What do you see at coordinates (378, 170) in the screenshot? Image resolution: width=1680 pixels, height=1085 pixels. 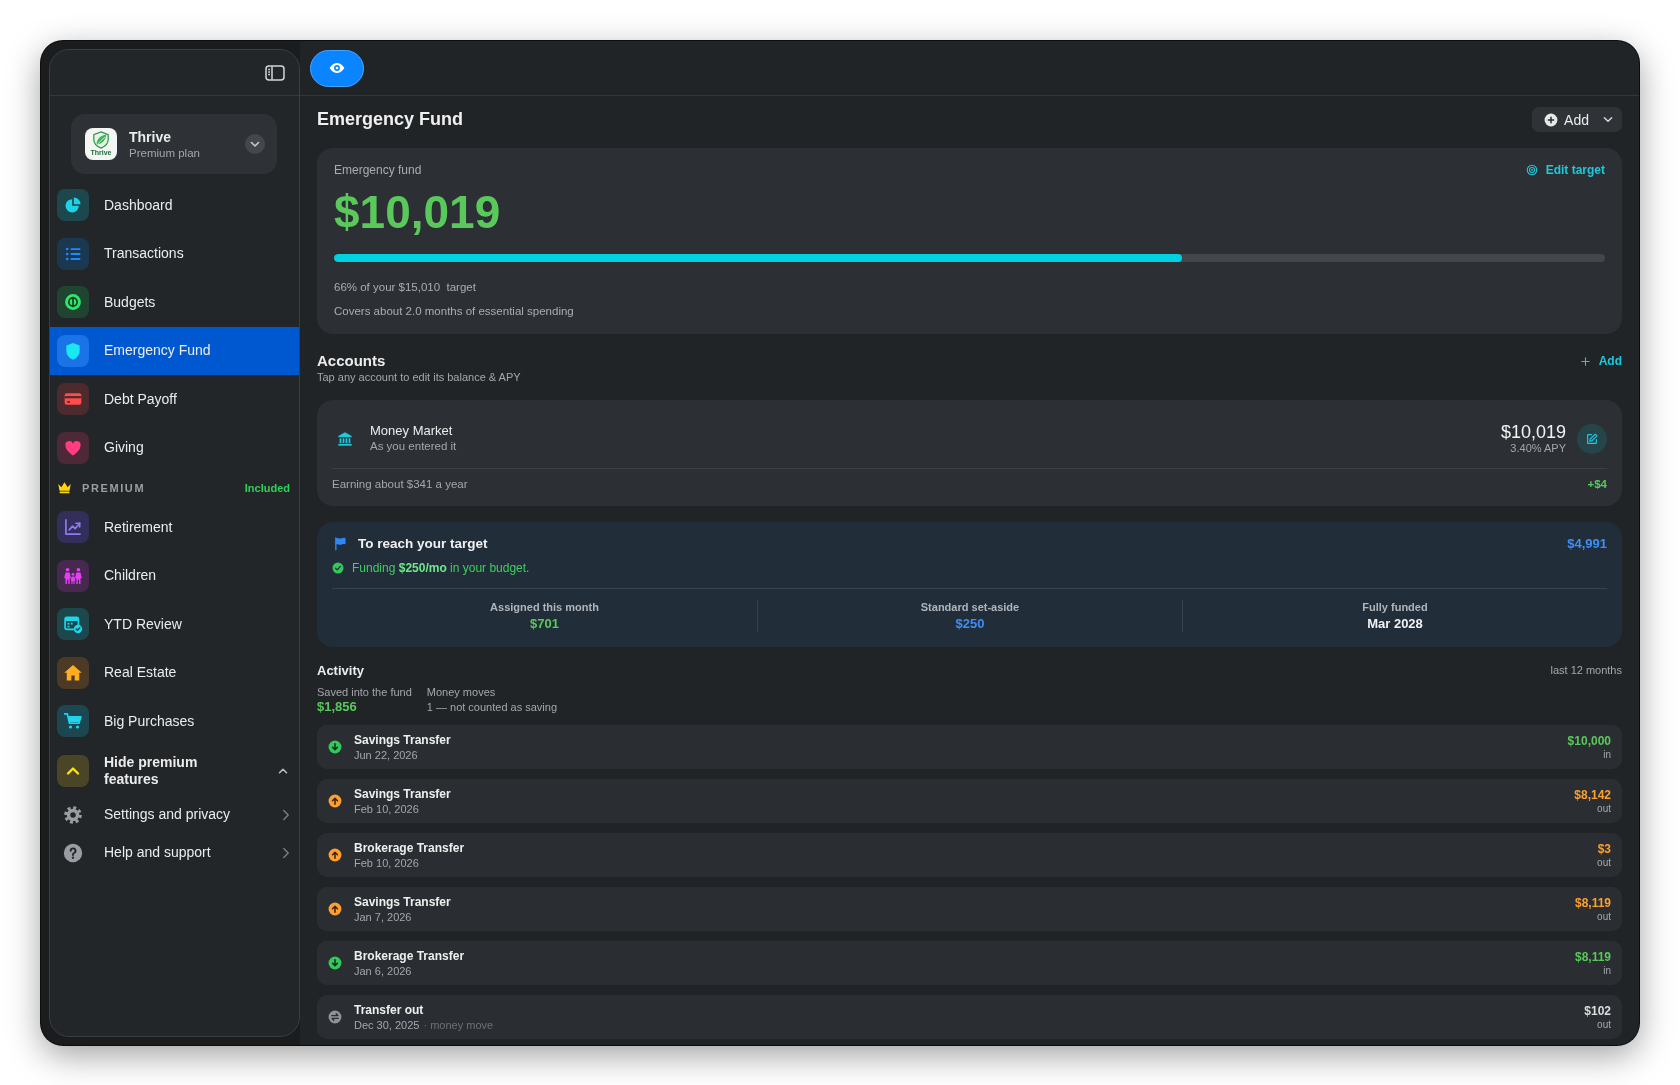 I see `card-label: Emergency fund` at bounding box center [378, 170].